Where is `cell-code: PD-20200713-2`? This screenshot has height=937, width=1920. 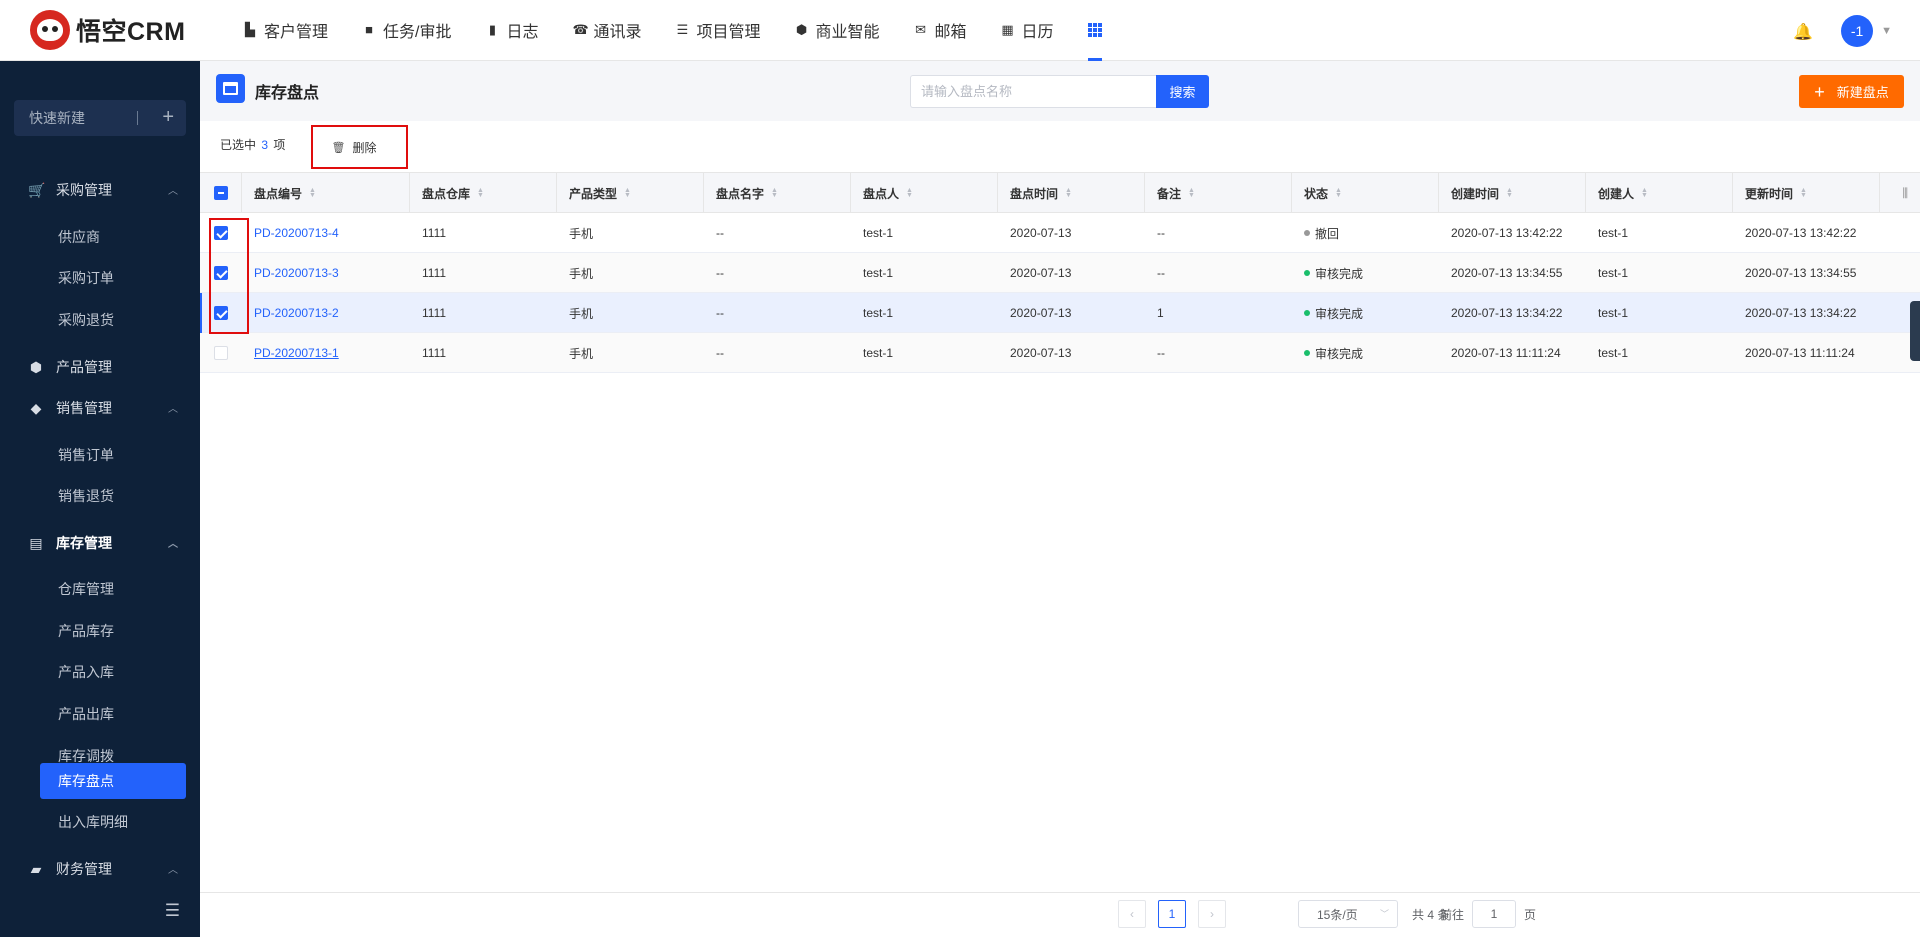 cell-code: PD-20200713-2 is located at coordinates (291, 313).